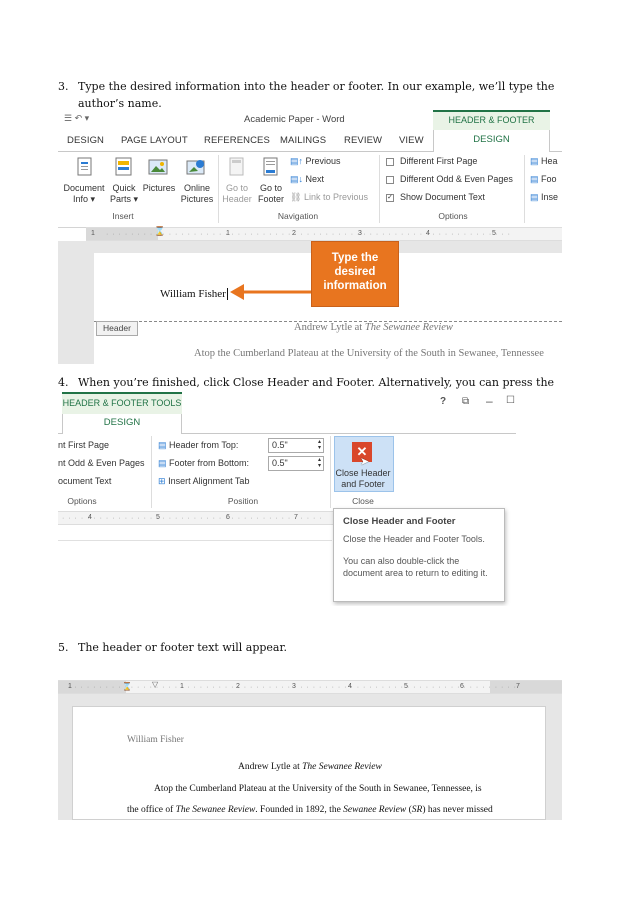 The height and width of the screenshot is (902, 638). What do you see at coordinates (124, 194) in the screenshot?
I see `quick-parts-button: Quick Parts ▾` at bounding box center [124, 194].